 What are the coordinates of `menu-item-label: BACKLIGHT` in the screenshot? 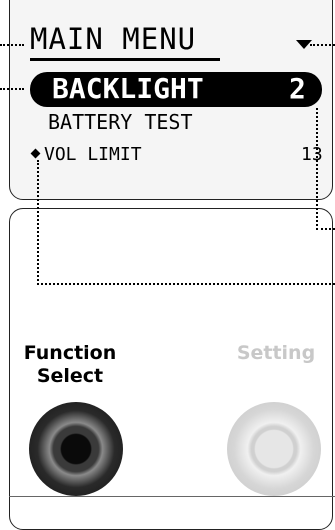 It's located at (128, 88).